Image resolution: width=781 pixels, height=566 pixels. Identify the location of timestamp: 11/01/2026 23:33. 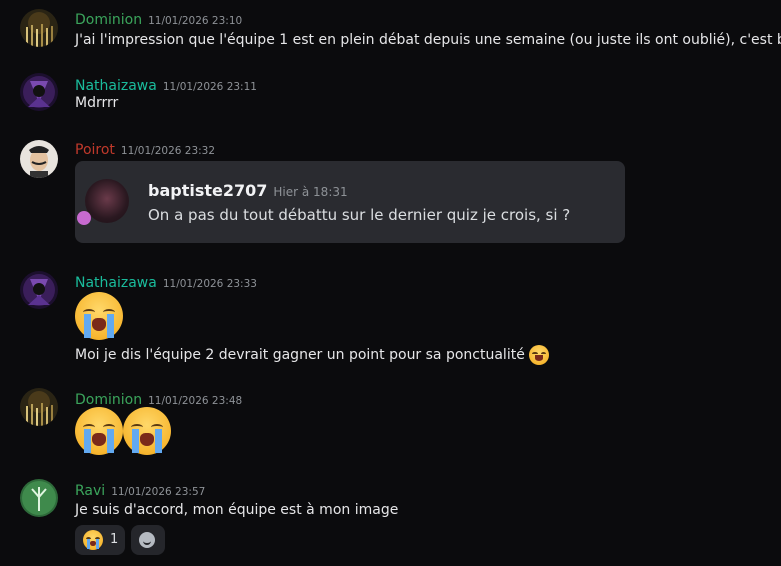
(210, 284).